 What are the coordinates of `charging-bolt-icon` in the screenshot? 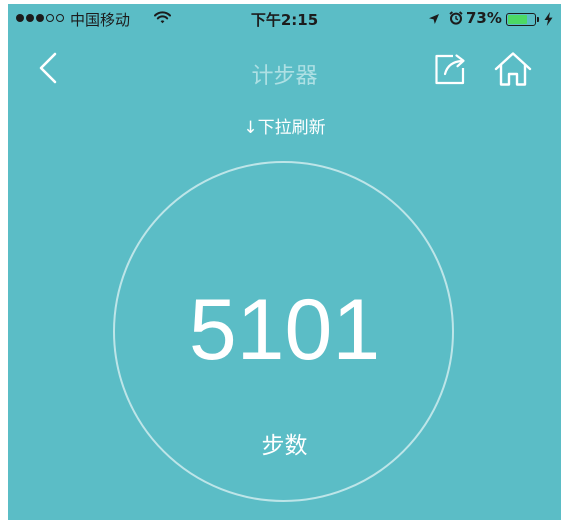 It's located at (548, 21).